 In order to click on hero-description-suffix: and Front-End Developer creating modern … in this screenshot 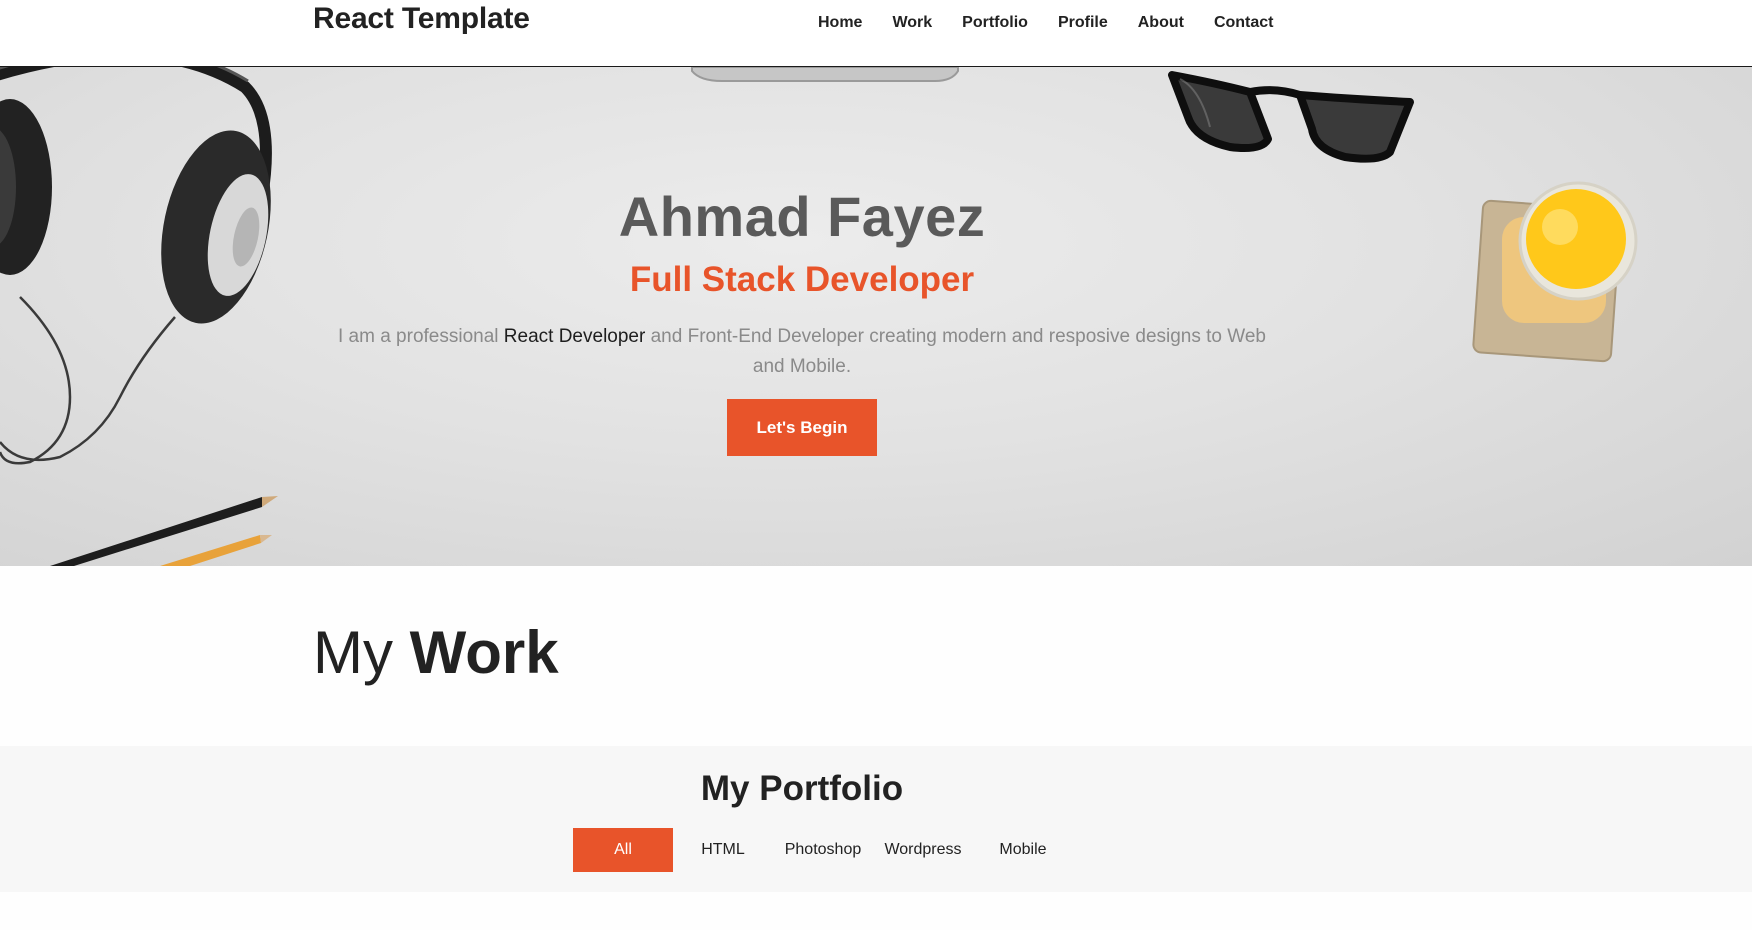, I will do `click(955, 351)`.